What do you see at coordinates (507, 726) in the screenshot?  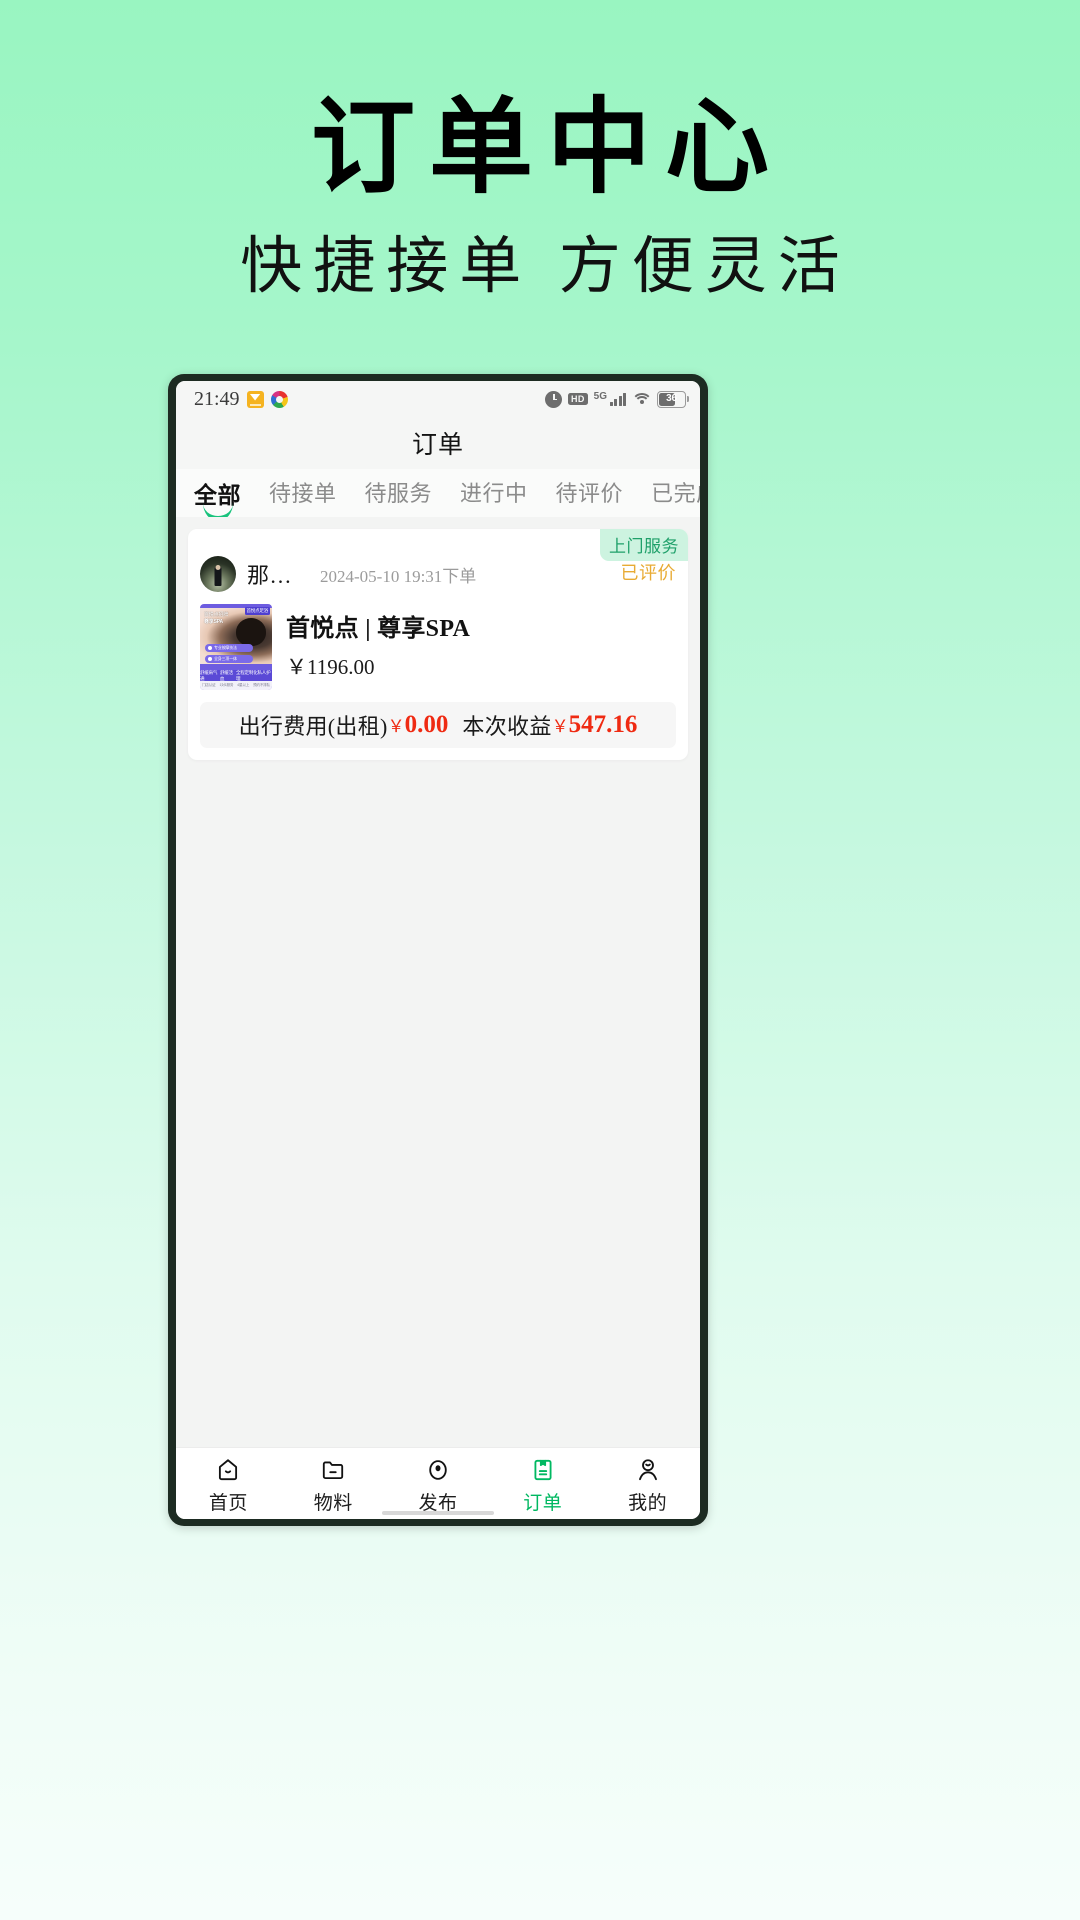 I see `income-label: 本次收益` at bounding box center [507, 726].